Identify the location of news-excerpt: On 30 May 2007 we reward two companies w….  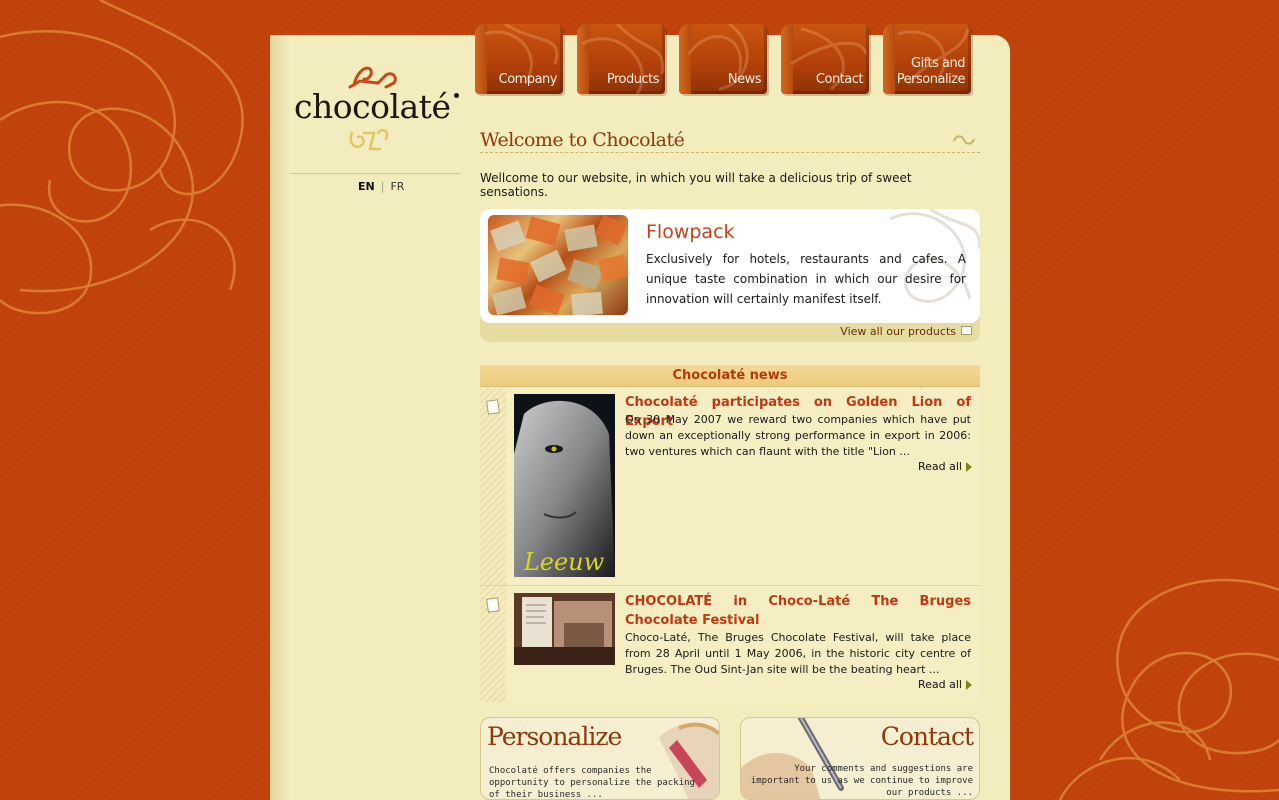
(798, 435).